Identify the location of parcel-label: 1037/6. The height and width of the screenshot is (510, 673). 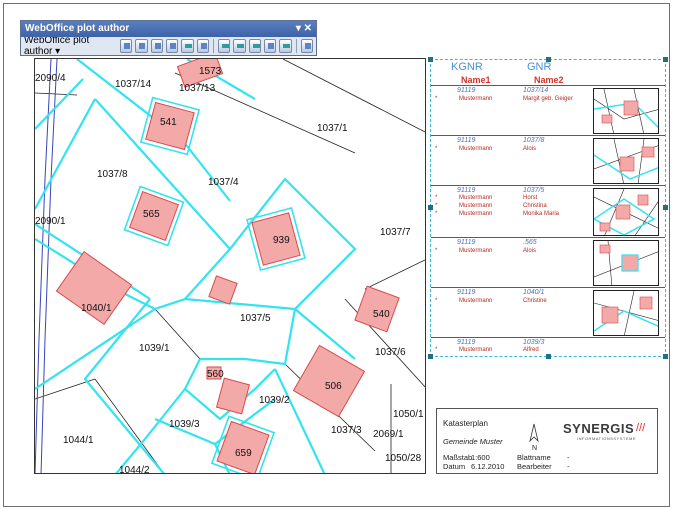
(390, 352).